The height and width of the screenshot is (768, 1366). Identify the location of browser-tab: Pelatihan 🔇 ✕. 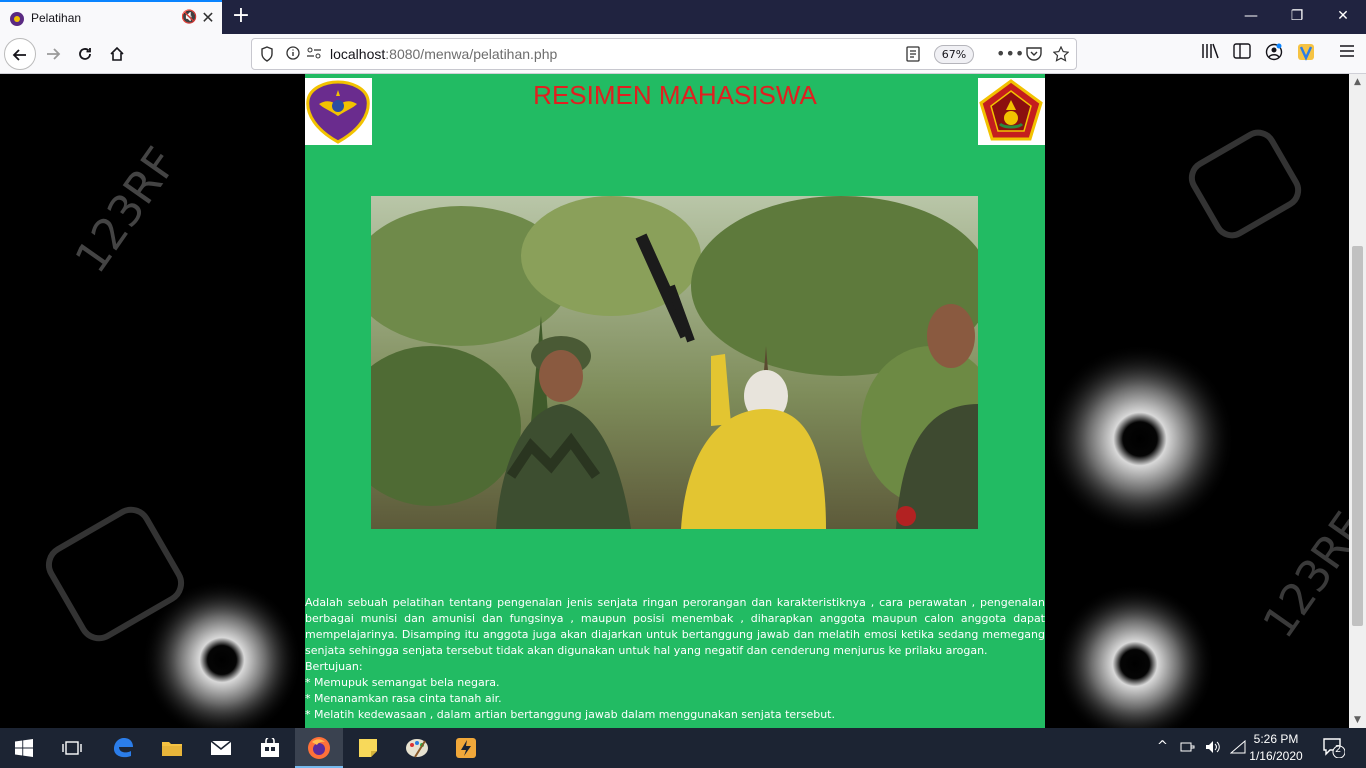
(111, 17).